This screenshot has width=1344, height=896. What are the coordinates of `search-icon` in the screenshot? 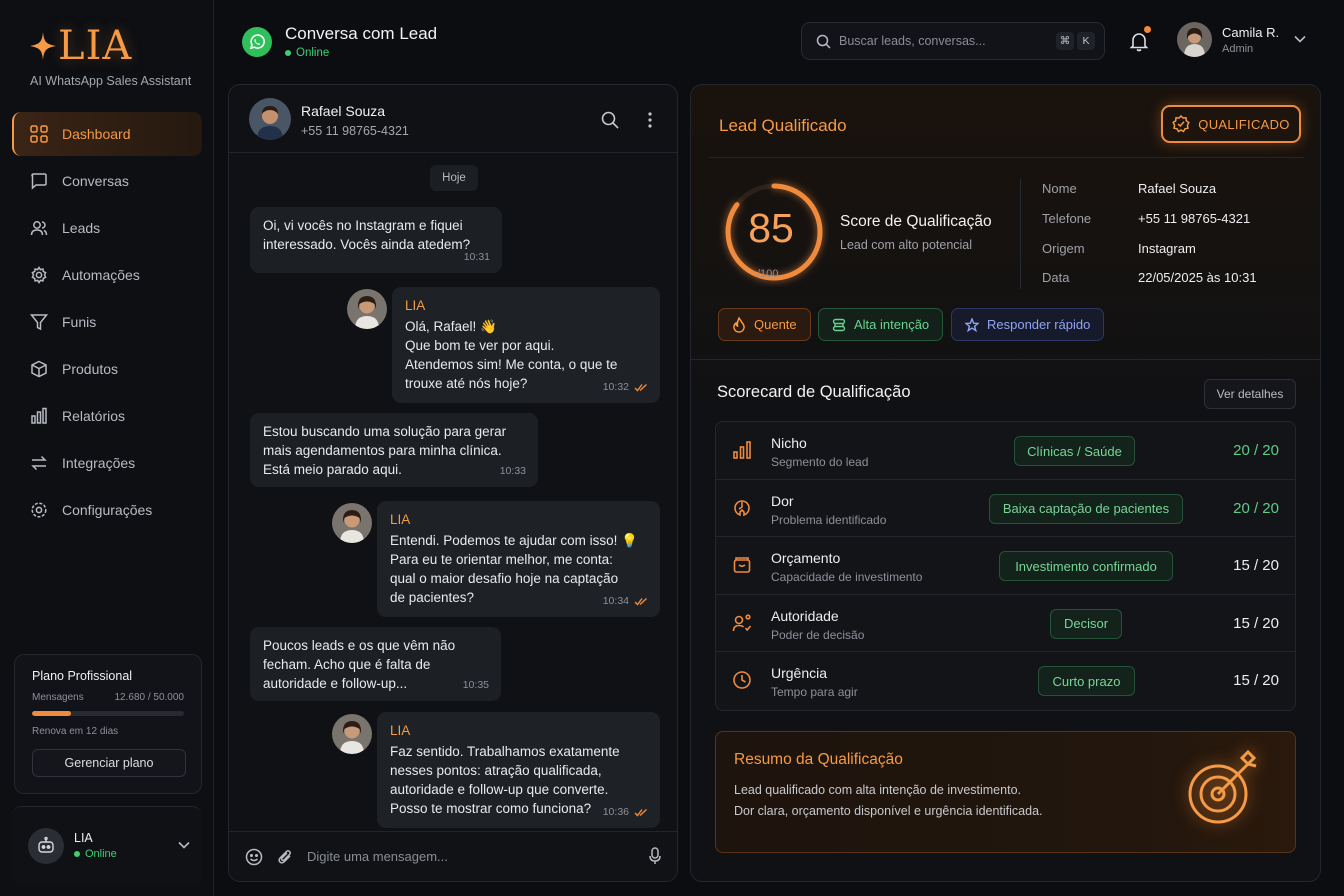 It's located at (610, 120).